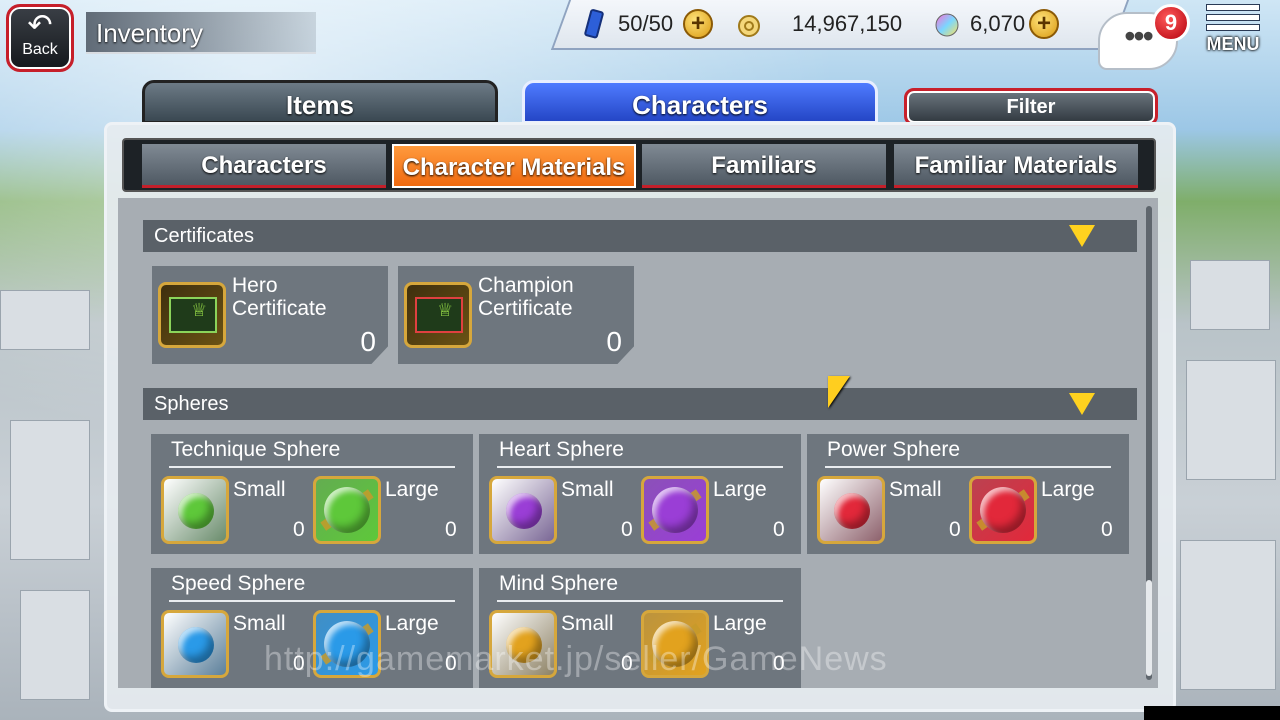 Image resolution: width=1280 pixels, height=720 pixels. I want to click on scrollbar-thumb, so click(1149, 628).